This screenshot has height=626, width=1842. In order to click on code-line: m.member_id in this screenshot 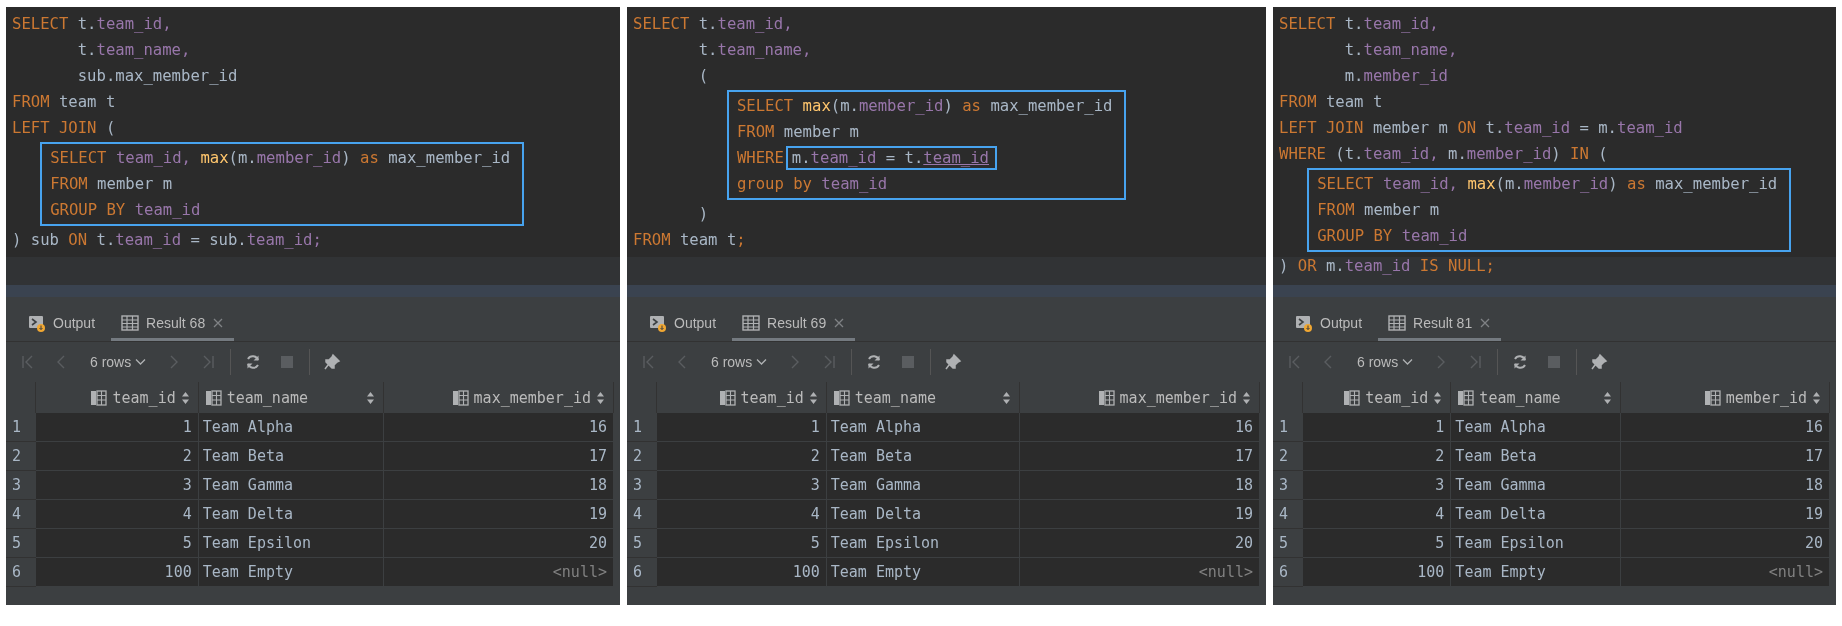, I will do `click(1396, 76)`.